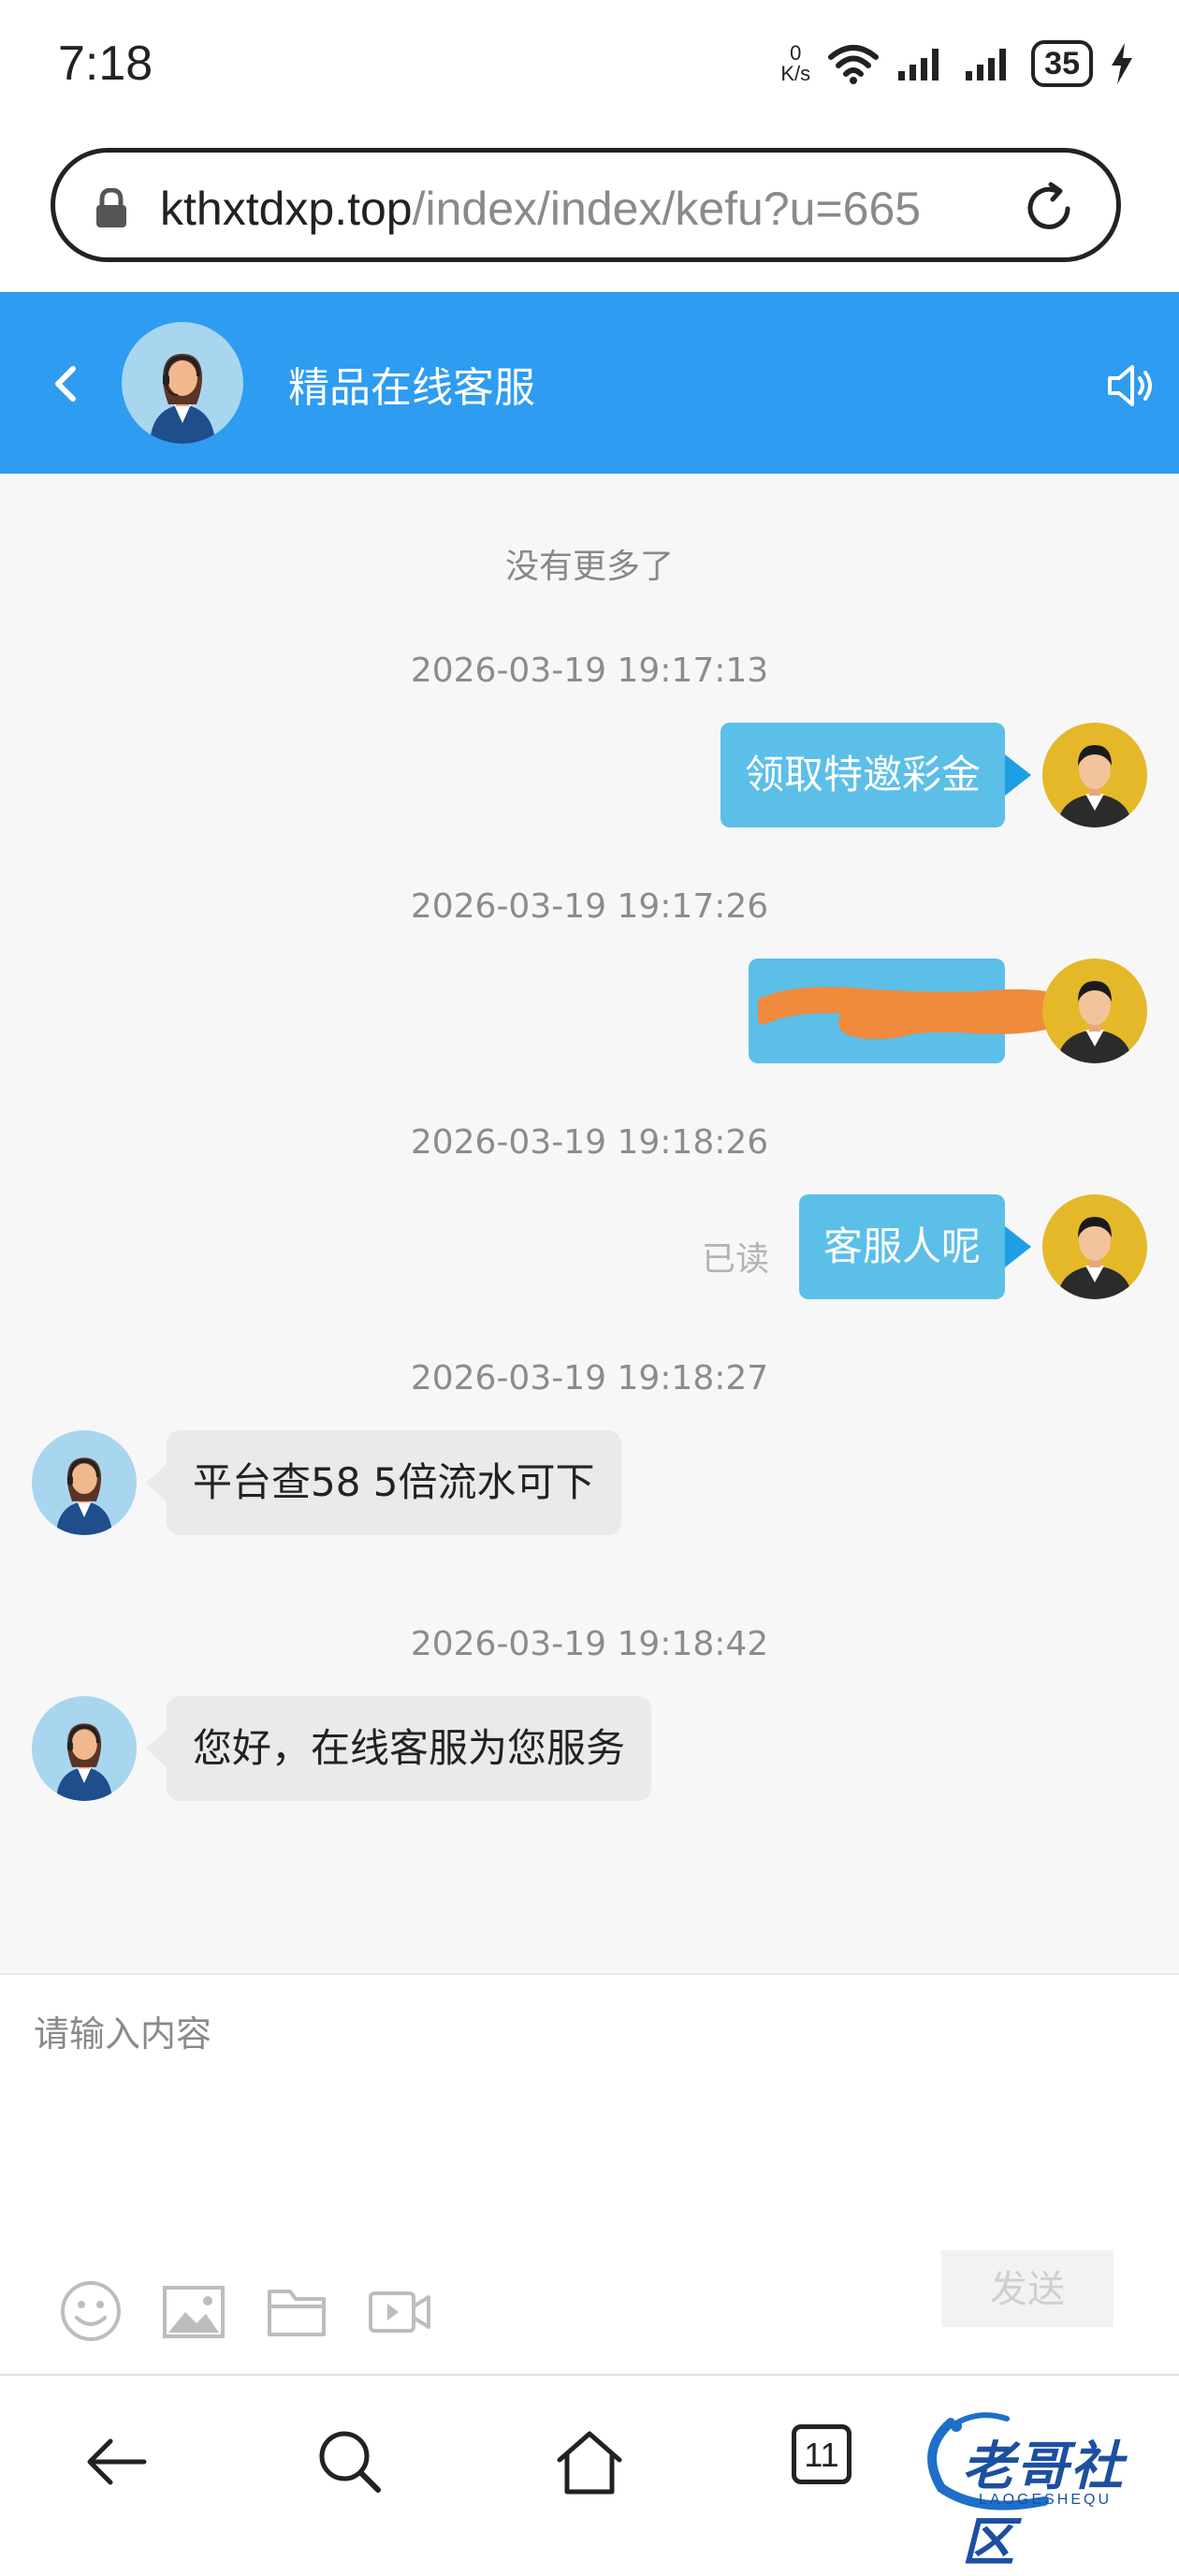 The image size is (1179, 2576). What do you see at coordinates (589, 1011) in the screenshot?
I see `message-row-user: 已读` at bounding box center [589, 1011].